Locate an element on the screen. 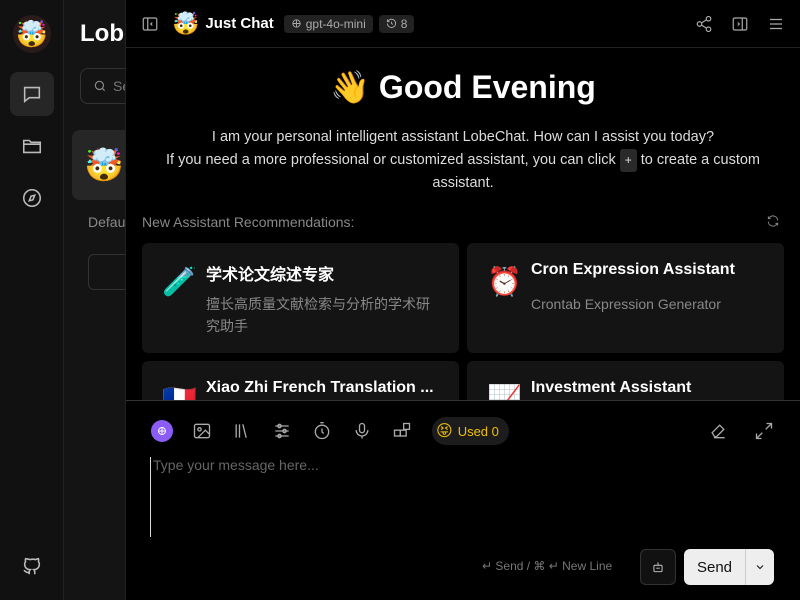  expand-button is located at coordinates (764, 431).